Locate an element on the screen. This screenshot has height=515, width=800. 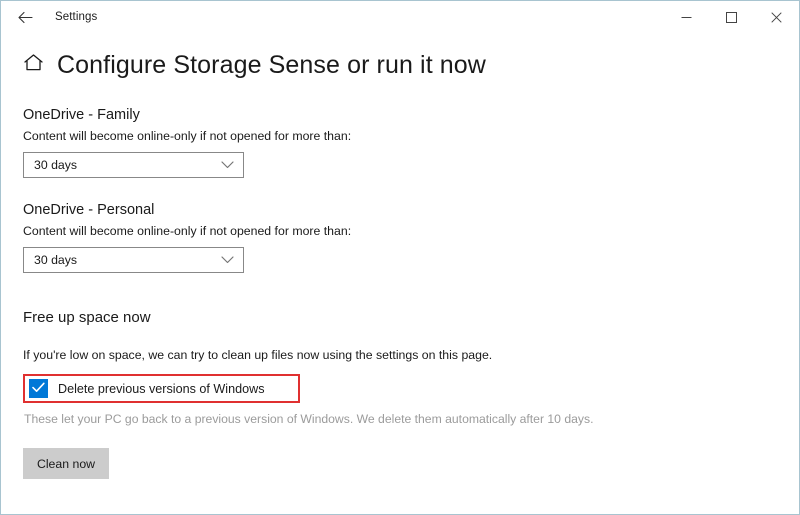
onedrive-personal-title: OneDrive - Personal is located at coordinates (89, 210).